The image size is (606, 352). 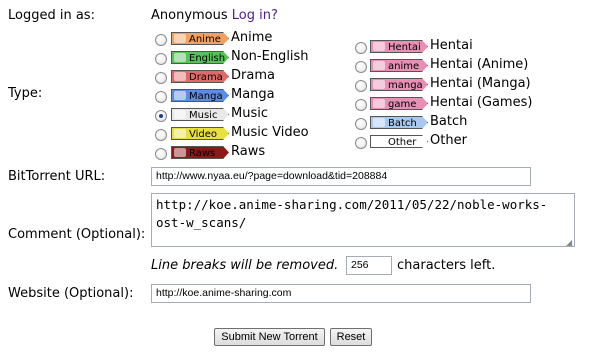 What do you see at coordinates (351, 337) in the screenshot?
I see `reset-button: Reset` at bounding box center [351, 337].